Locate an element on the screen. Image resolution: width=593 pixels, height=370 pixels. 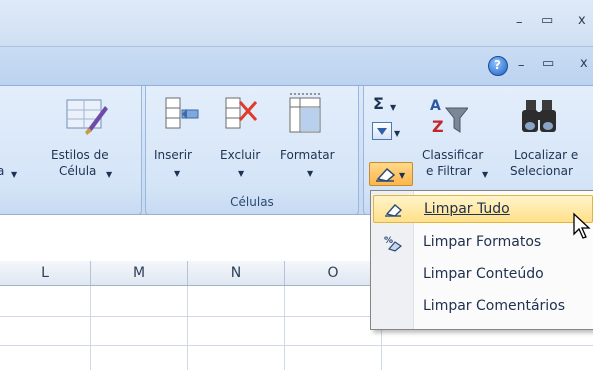
fill-caret-icon: ▼ is located at coordinates (397, 133).